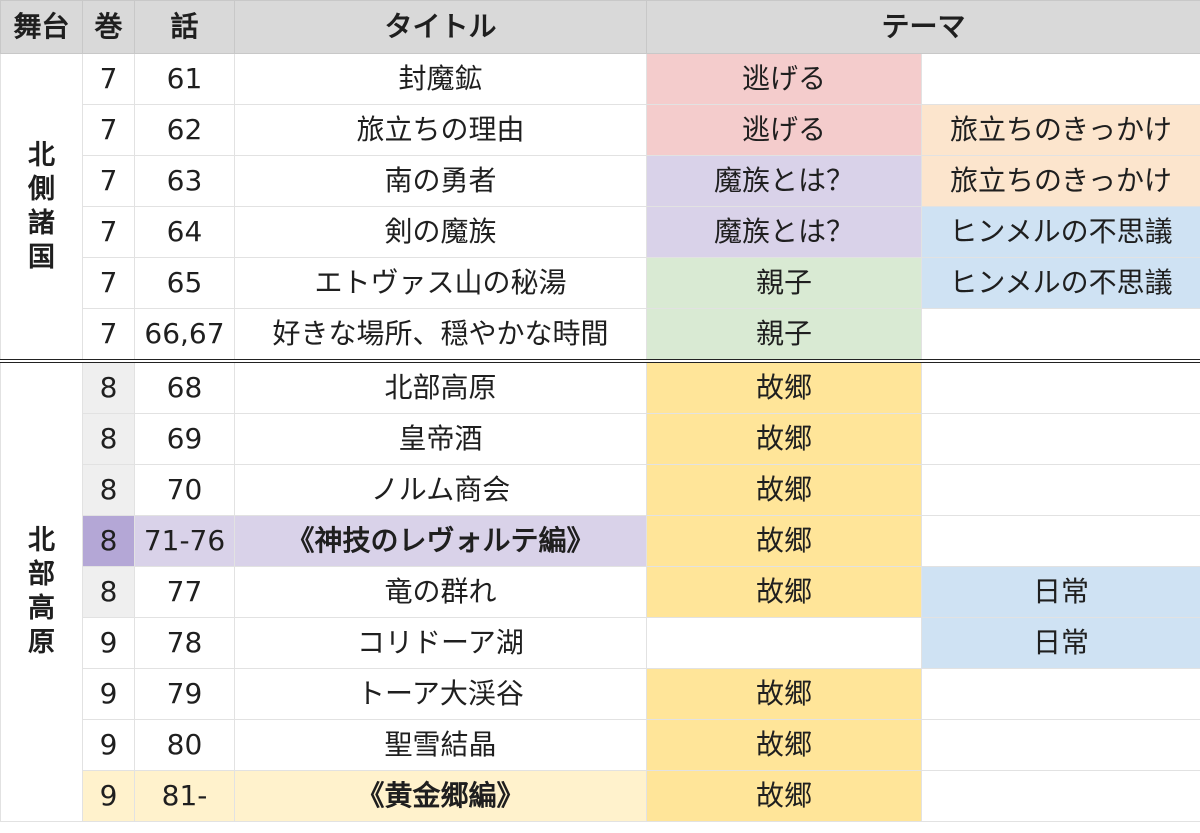  Describe the element at coordinates (440, 232) in the screenshot. I see `title-cell: 剣の魔族` at that location.